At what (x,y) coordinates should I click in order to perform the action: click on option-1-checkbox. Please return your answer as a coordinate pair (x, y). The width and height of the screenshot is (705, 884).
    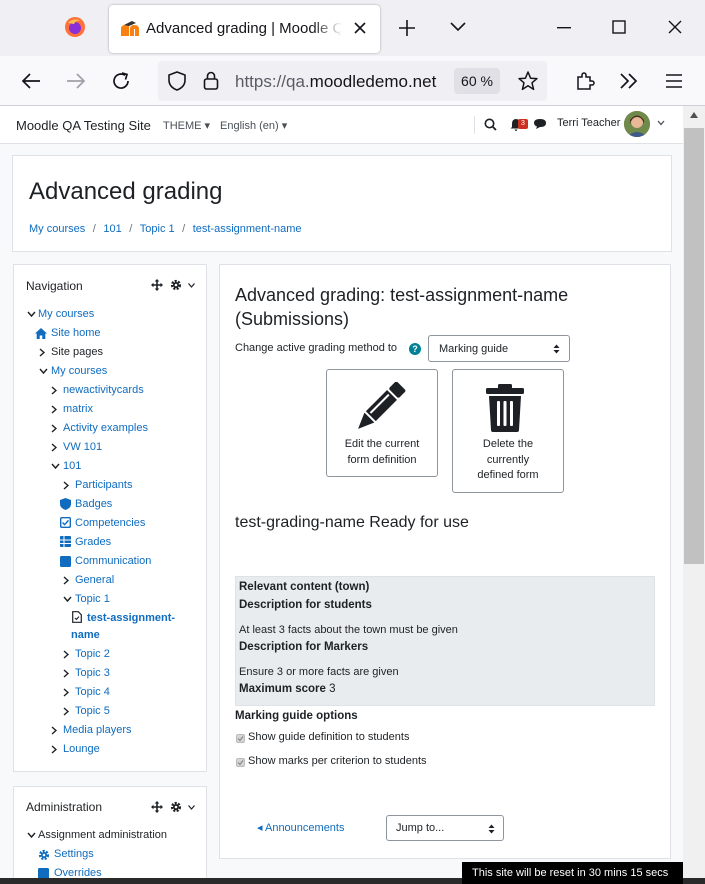
    Looking at the image, I should click on (240, 738).